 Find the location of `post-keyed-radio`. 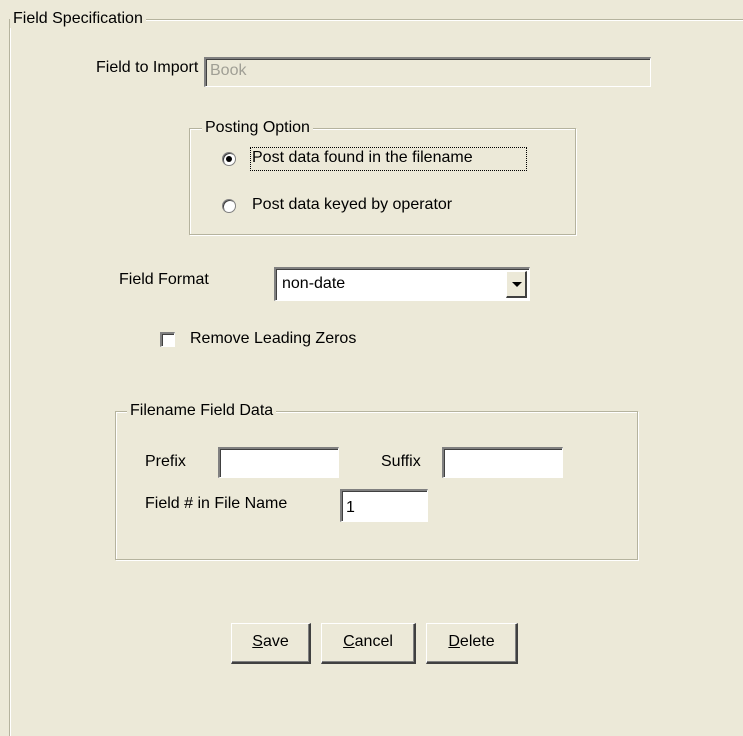

post-keyed-radio is located at coordinates (229, 206).